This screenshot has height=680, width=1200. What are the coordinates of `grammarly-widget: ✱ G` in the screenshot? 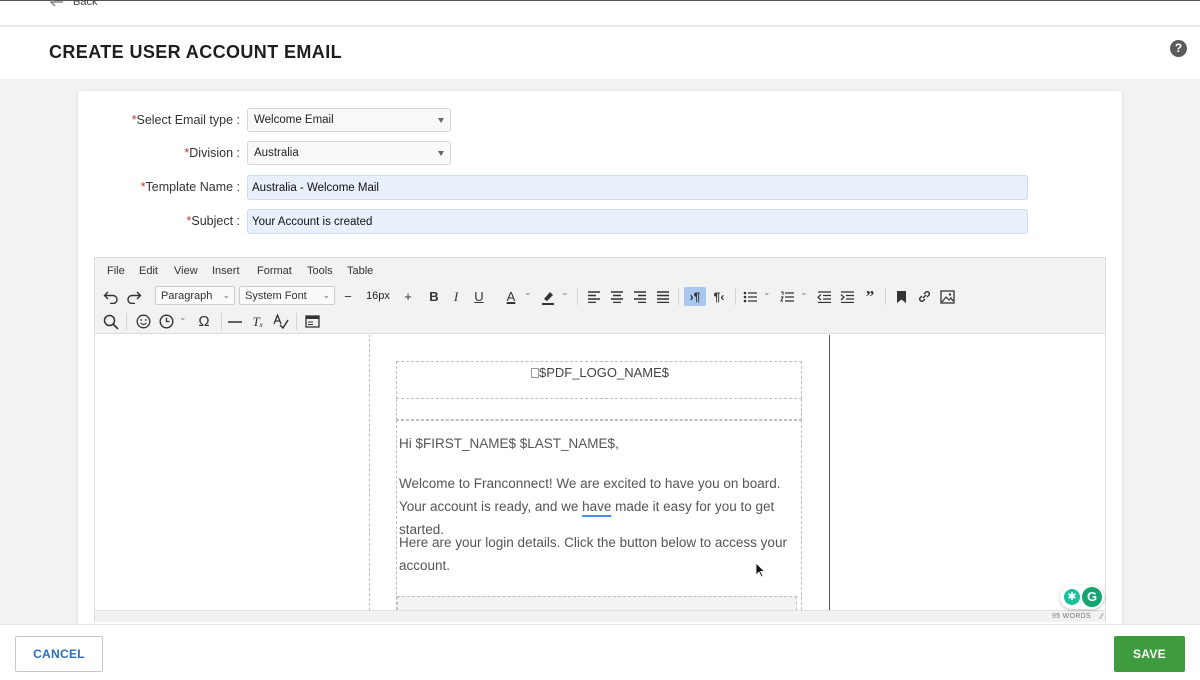 It's located at (1082, 597).